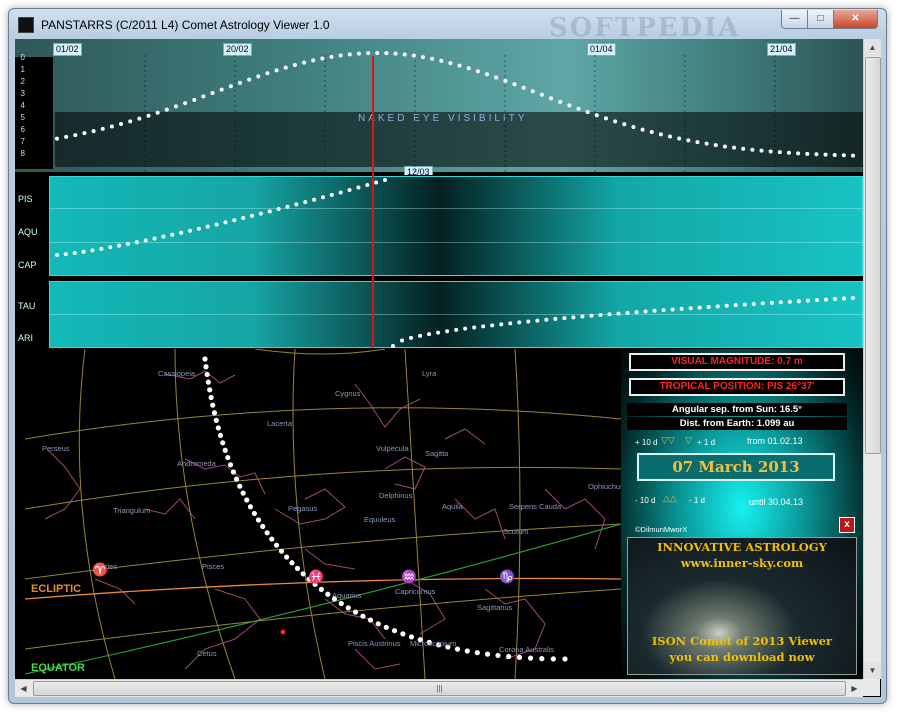 The height and width of the screenshot is (721, 906). Describe the element at coordinates (872, 670) in the screenshot. I see `scroll-down-arrow-icon: ▼` at that location.